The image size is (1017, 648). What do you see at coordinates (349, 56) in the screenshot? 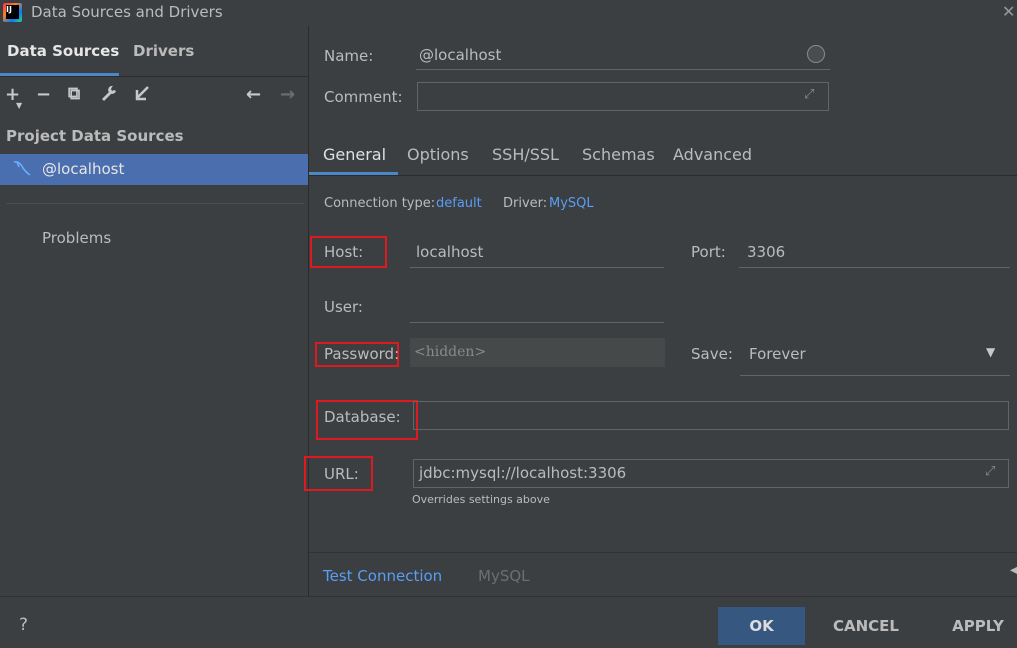
I see `name-label: Name:` at bounding box center [349, 56].